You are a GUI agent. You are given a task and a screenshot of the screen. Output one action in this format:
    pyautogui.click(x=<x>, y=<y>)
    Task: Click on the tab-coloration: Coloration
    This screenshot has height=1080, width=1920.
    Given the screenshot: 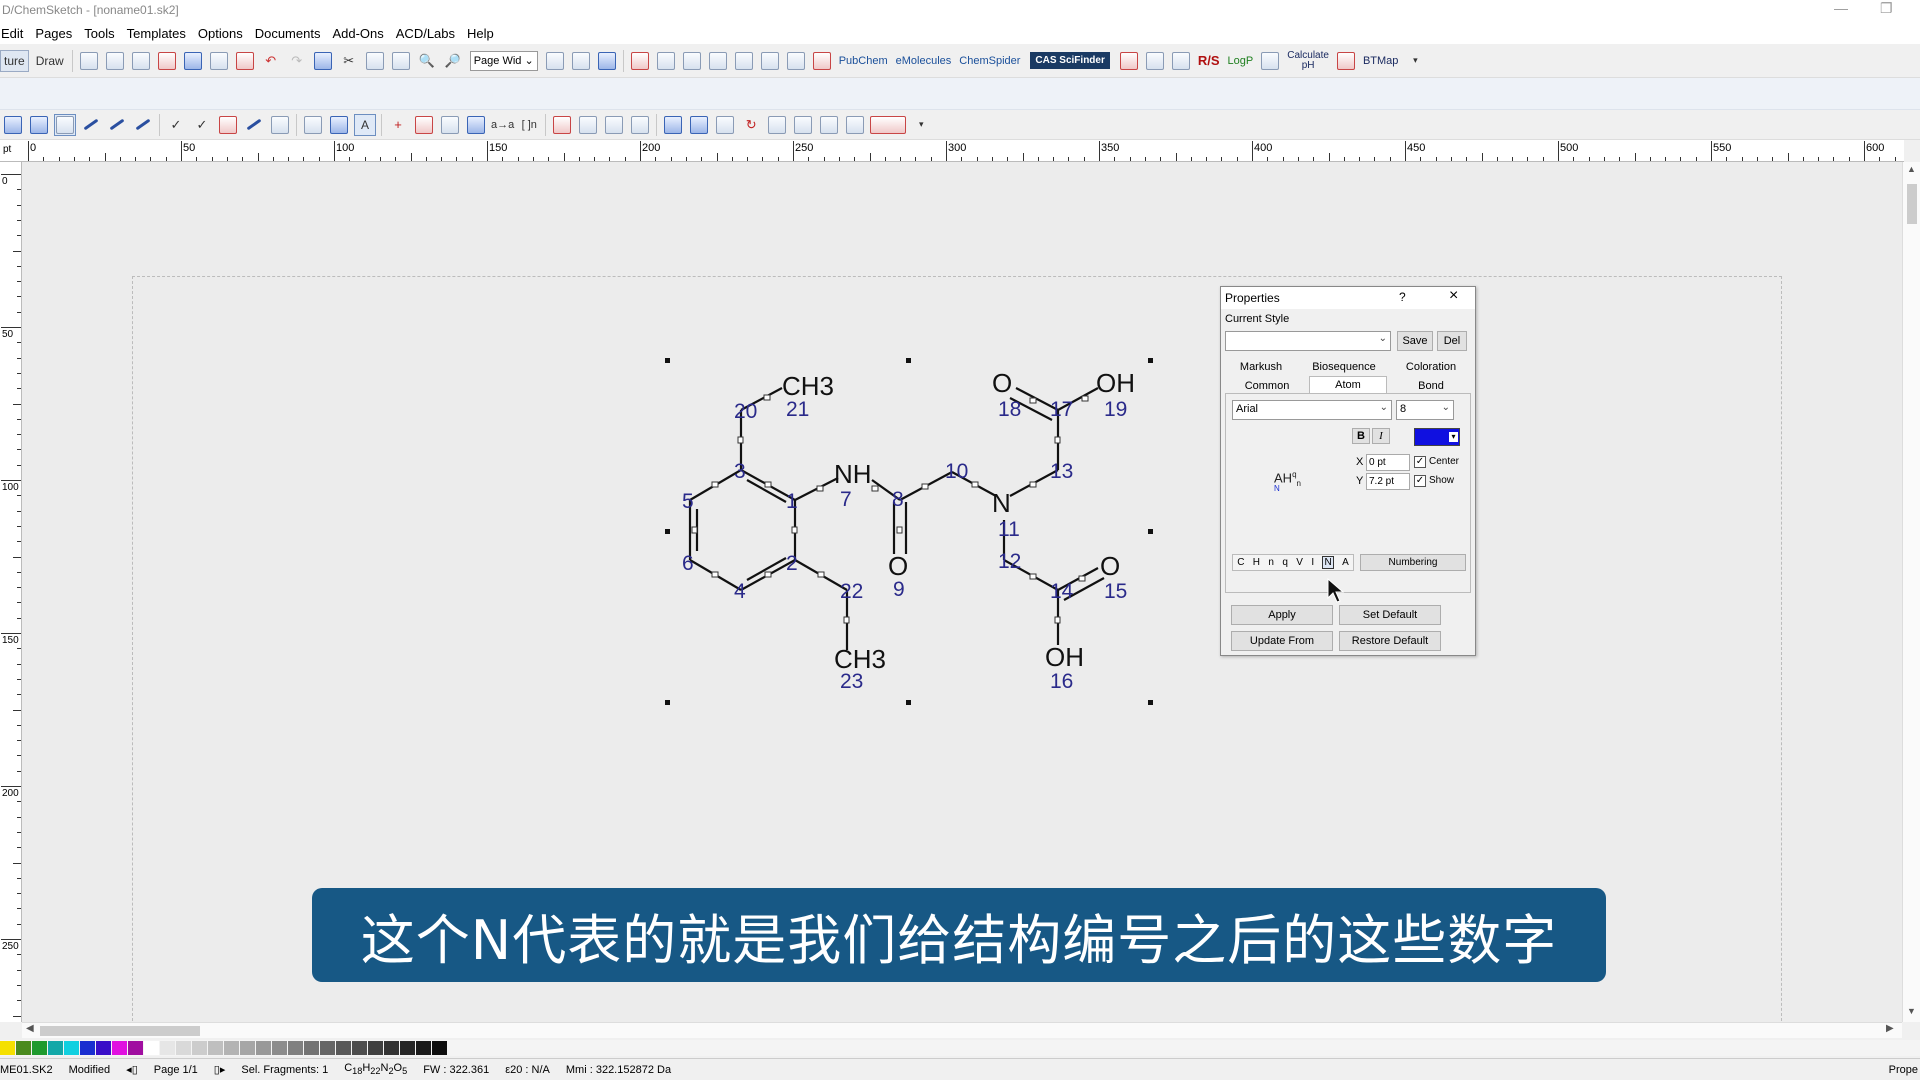 What is the action you would take?
    pyautogui.click(x=1431, y=367)
    